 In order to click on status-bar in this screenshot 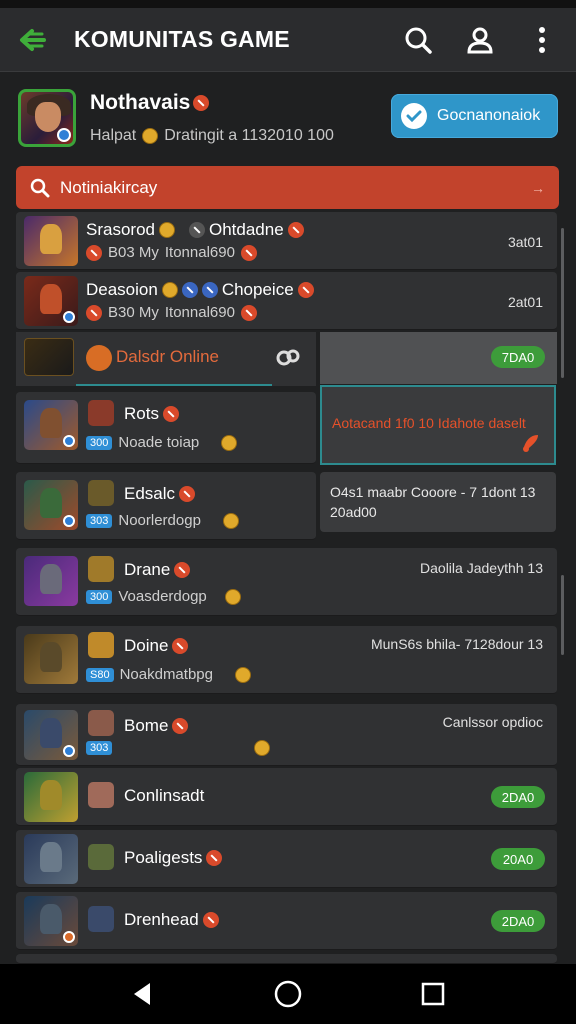, I will do `click(288, 4)`.